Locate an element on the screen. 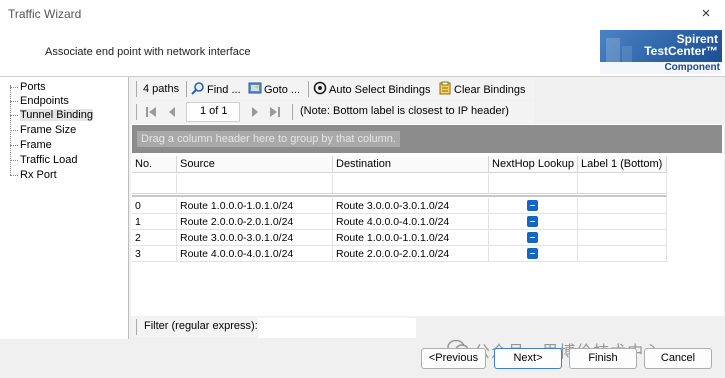 The width and height of the screenshot is (725, 378). cell-source: Route 4.0.0.0-4.0.1.0/24 is located at coordinates (255, 254).